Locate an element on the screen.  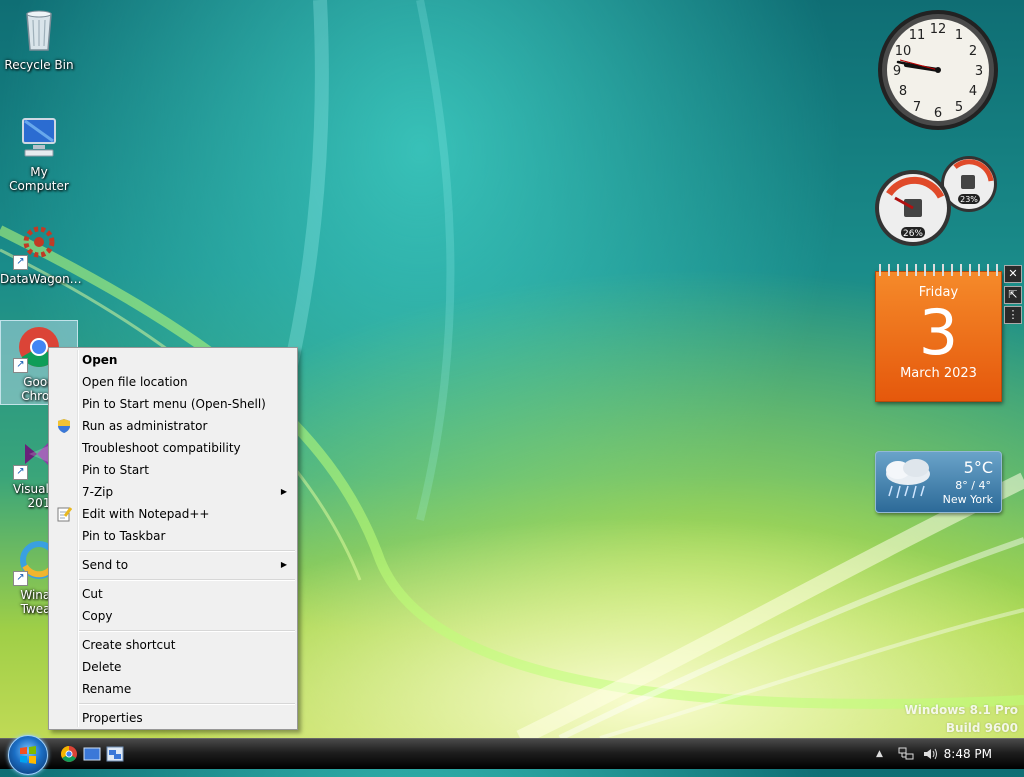
menu-item-edit-with-notepad-plus-plus: Edit with Notepad++ is located at coordinates (173, 514).